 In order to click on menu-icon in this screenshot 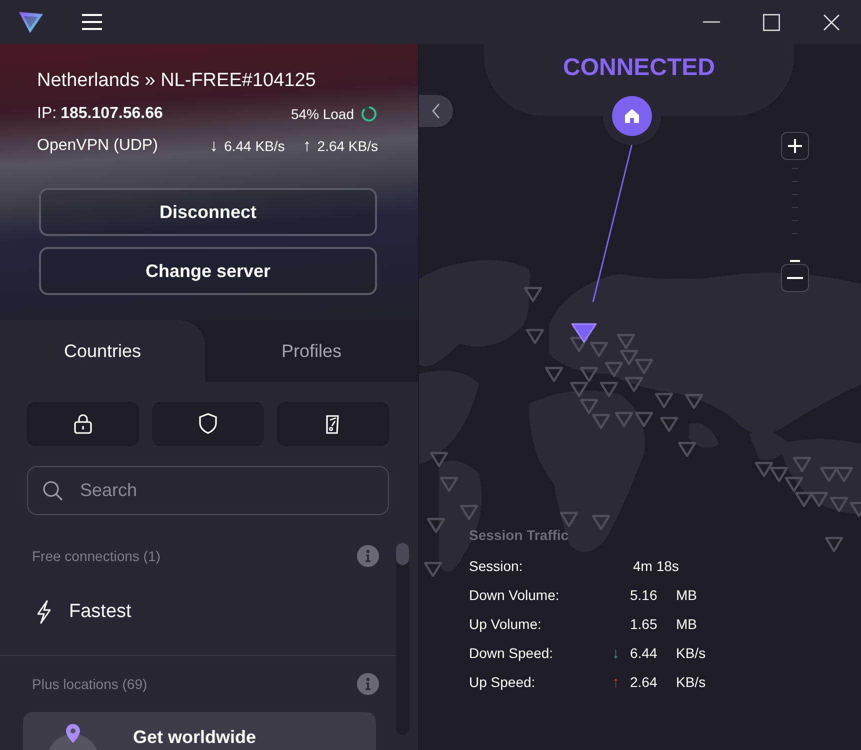, I will do `click(92, 22)`.